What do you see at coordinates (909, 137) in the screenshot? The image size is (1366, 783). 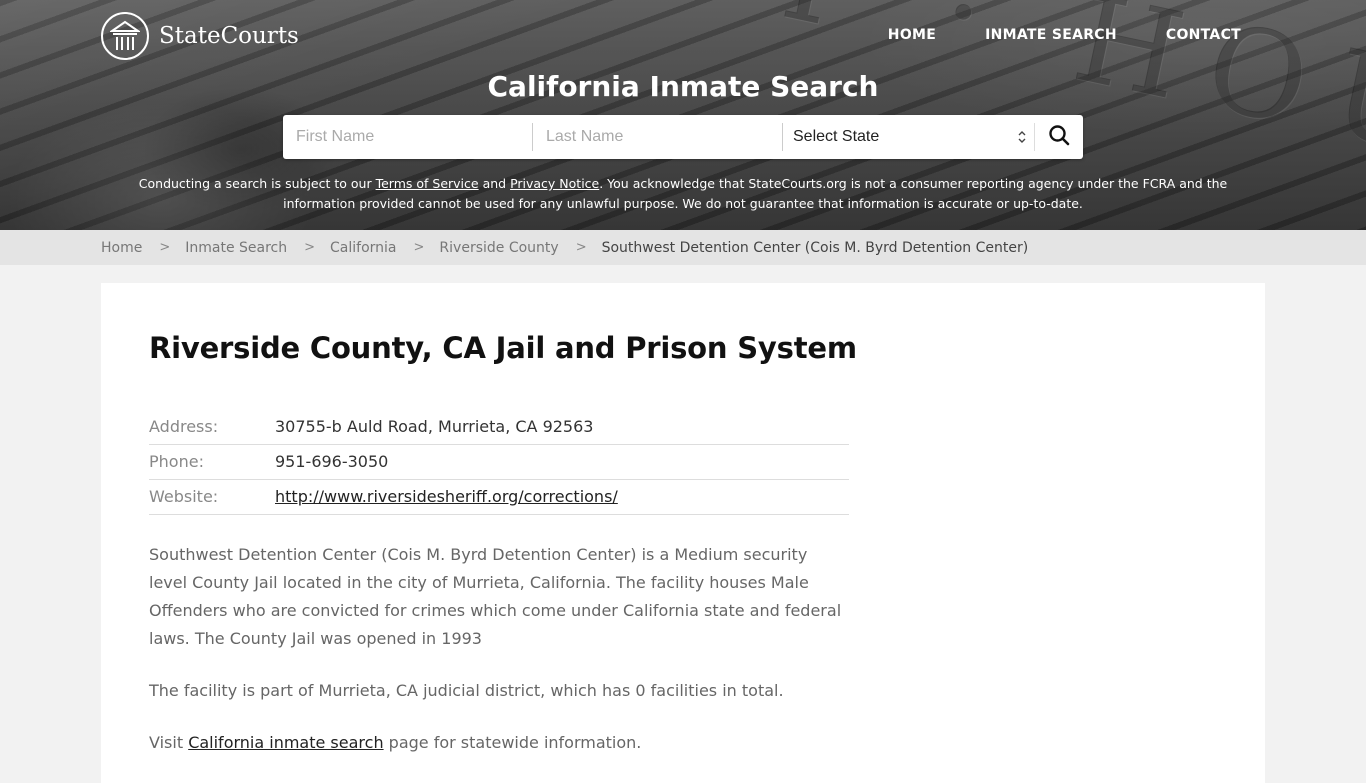 I see `state-select: Select State` at bounding box center [909, 137].